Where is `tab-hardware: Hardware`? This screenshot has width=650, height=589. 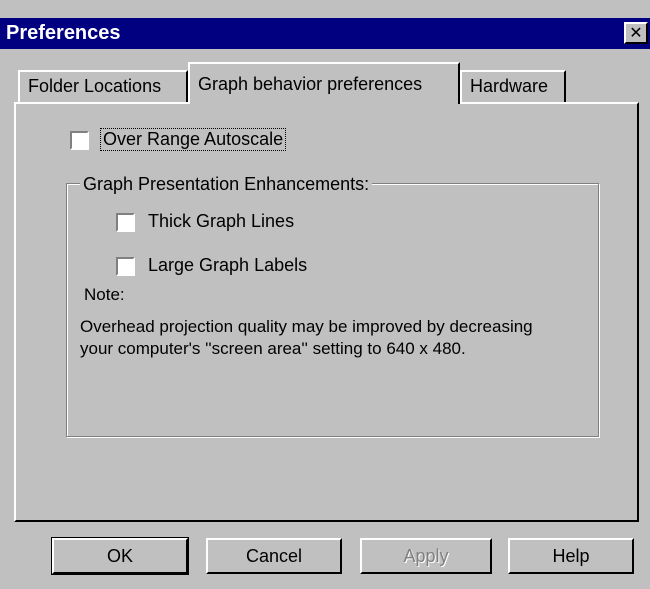
tab-hardware: Hardware is located at coordinates (513, 86).